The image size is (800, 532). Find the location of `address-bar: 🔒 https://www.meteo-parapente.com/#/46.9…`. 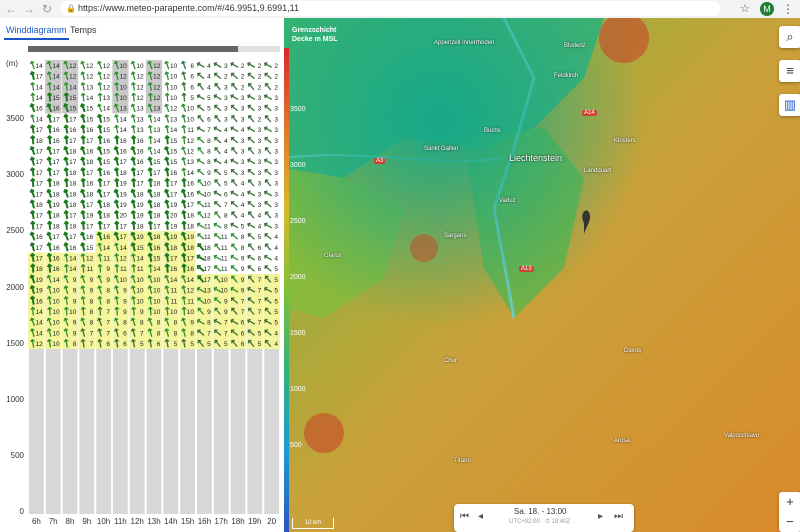

address-bar: 🔒 https://www.meteo-parapente.com/#/46.9… is located at coordinates (390, 8).